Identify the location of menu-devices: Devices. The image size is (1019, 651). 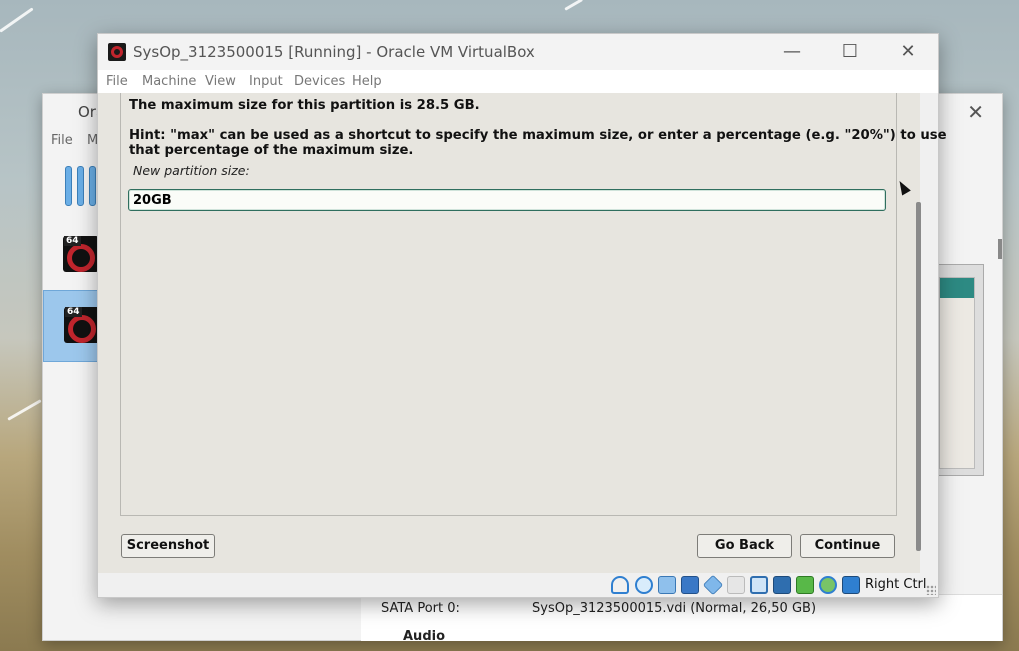
(319, 81).